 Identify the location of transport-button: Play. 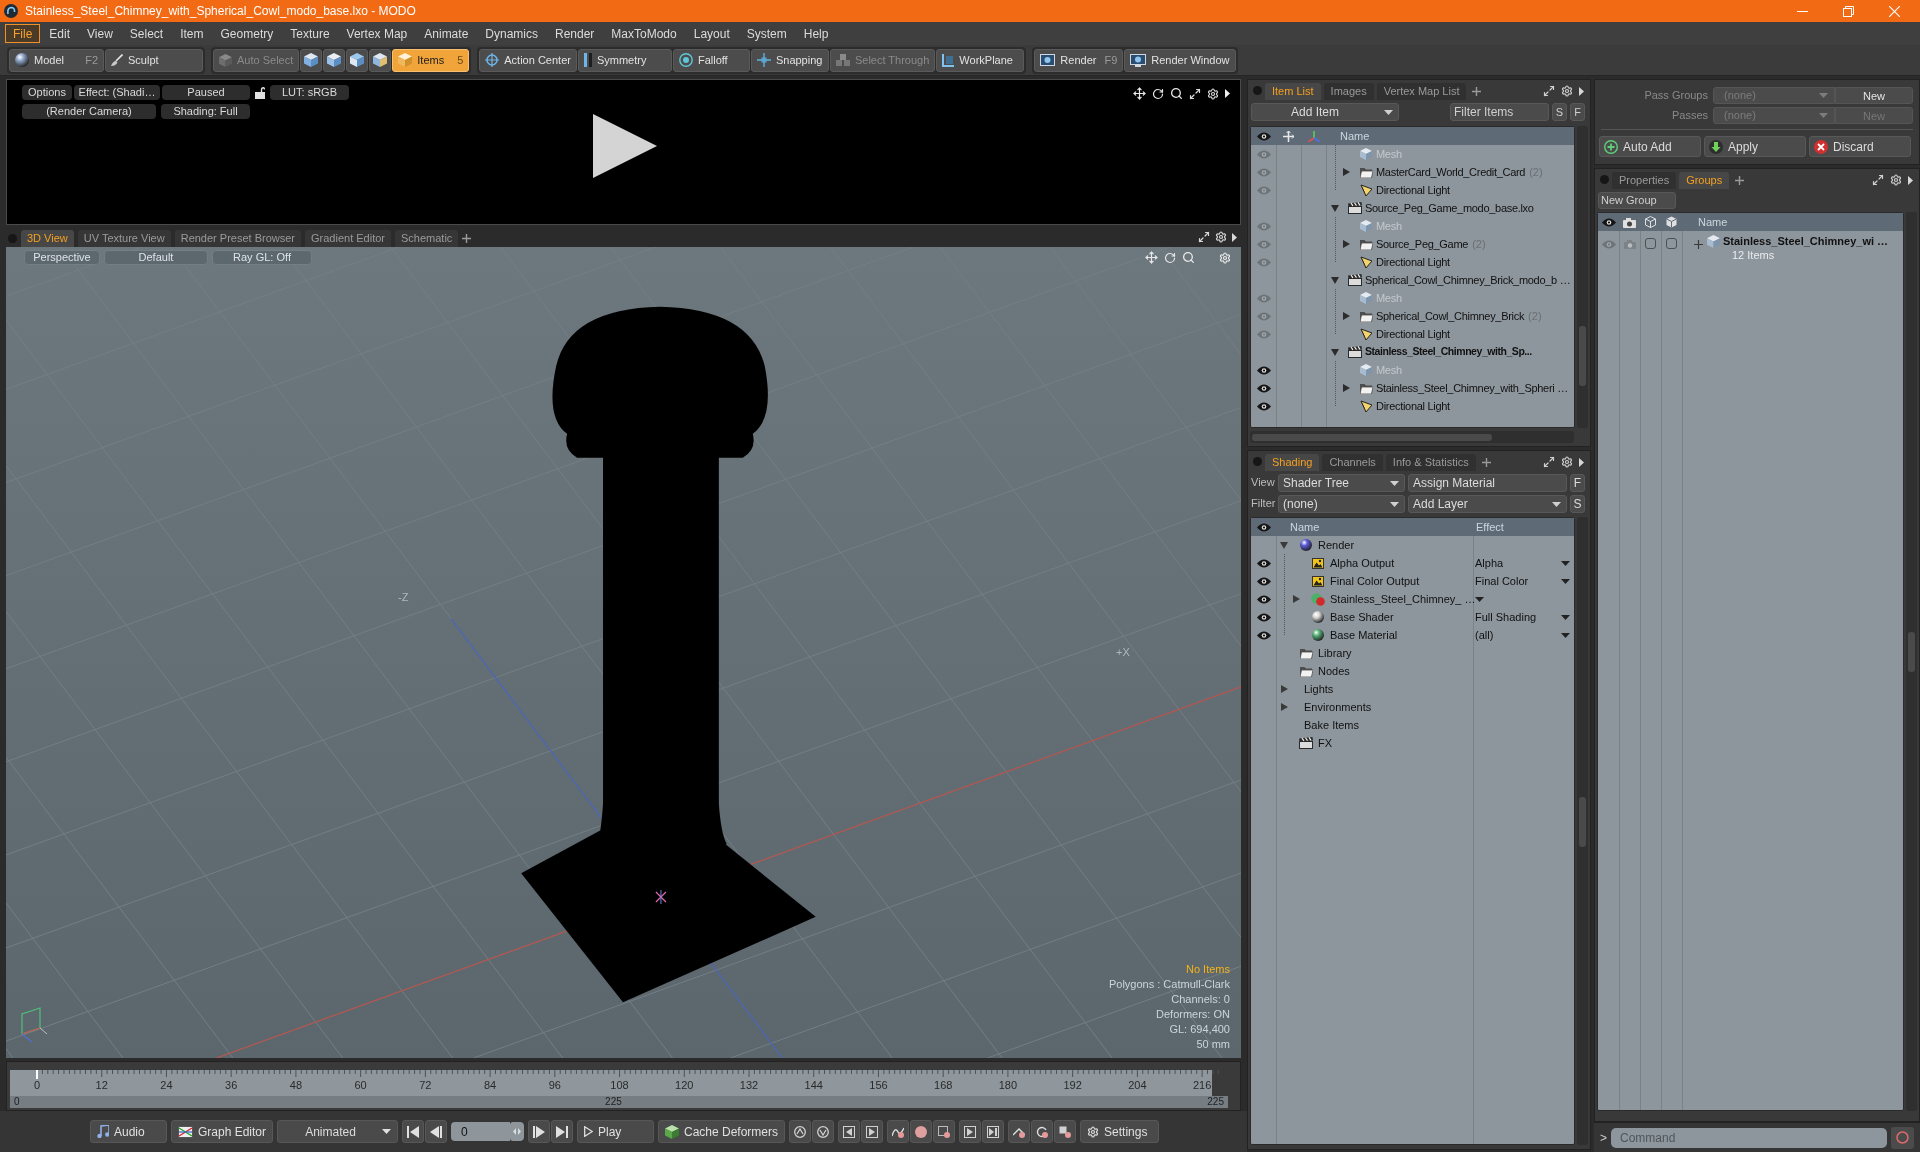
(615, 1131).